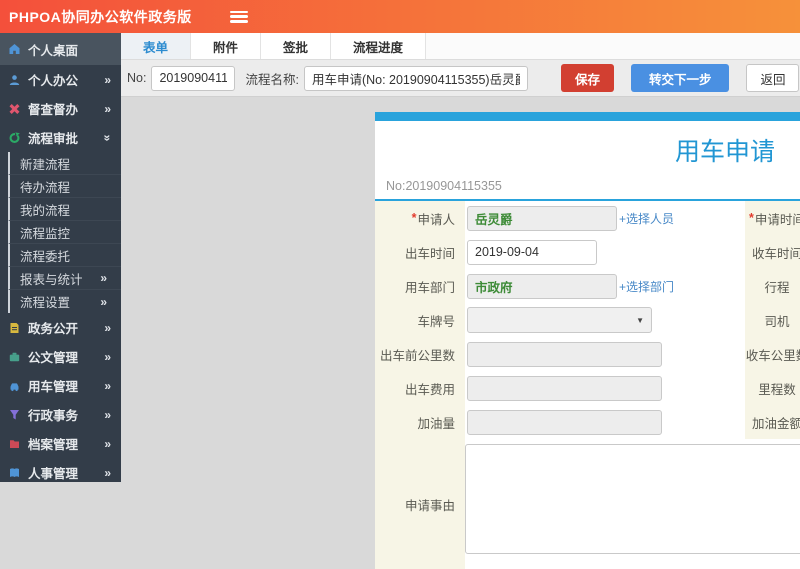 This screenshot has height=569, width=800. What do you see at coordinates (532, 252) in the screenshot?
I see `departure-time-input` at bounding box center [532, 252].